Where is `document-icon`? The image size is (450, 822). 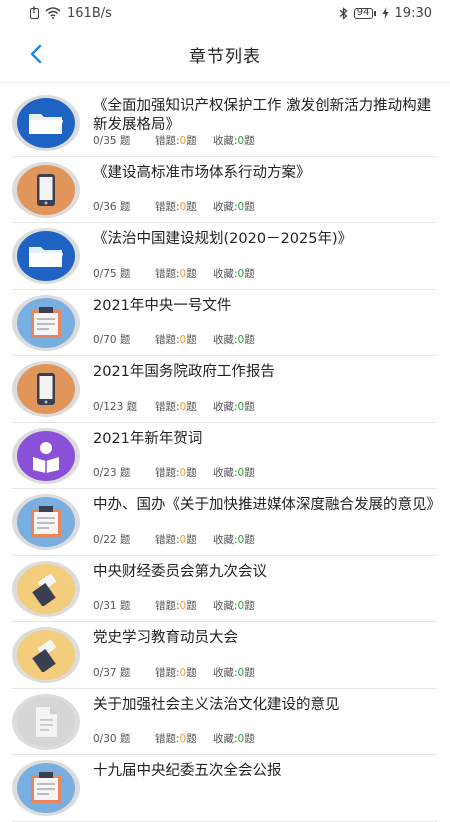 document-icon is located at coordinates (46, 721).